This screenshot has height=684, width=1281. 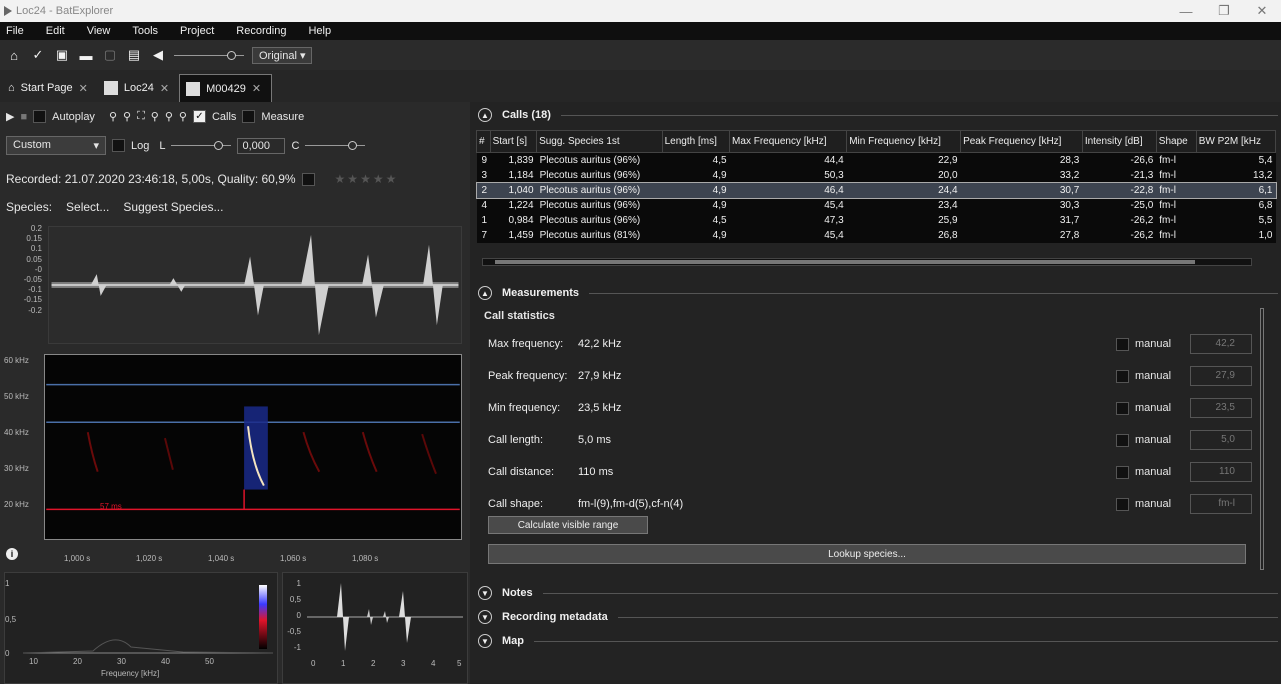 I want to click on column-header: Min Frequency [kHz], so click(x=904, y=141).